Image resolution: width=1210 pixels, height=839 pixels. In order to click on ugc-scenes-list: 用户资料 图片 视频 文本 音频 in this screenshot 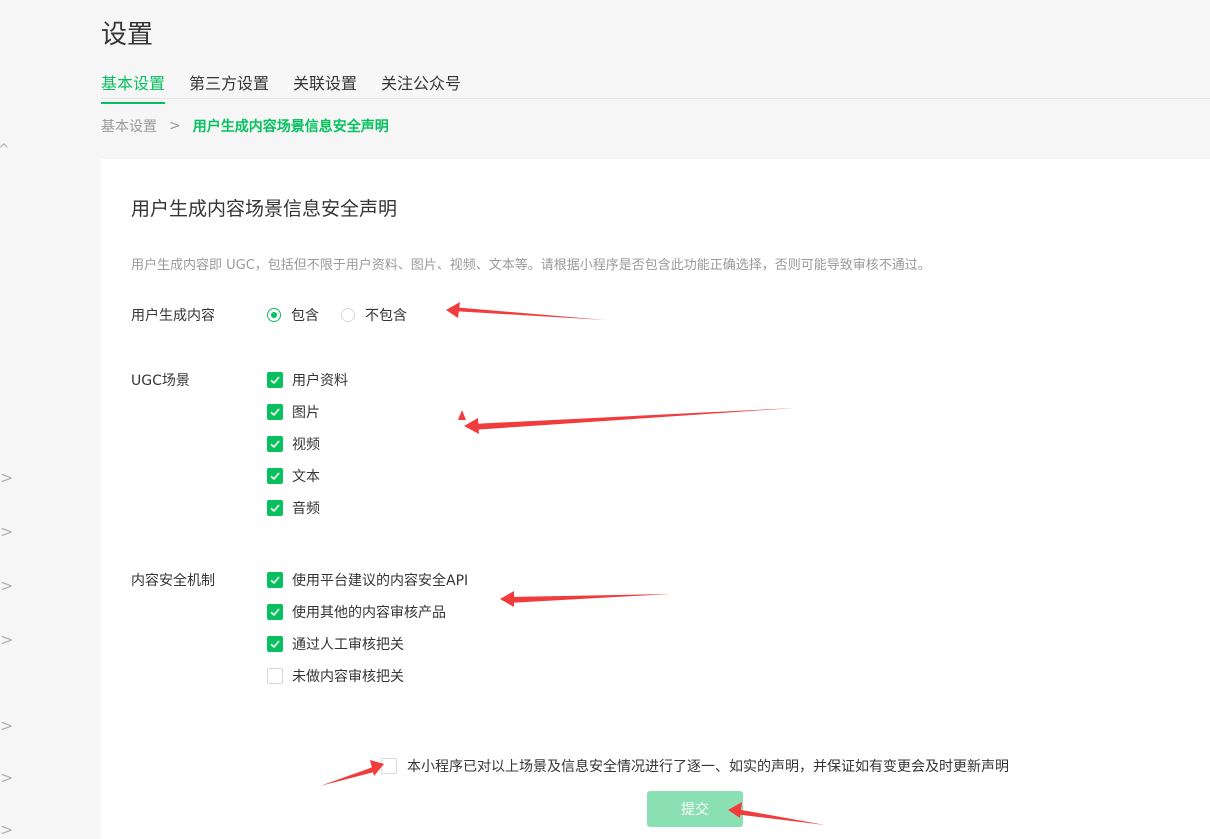, I will do `click(307, 444)`.